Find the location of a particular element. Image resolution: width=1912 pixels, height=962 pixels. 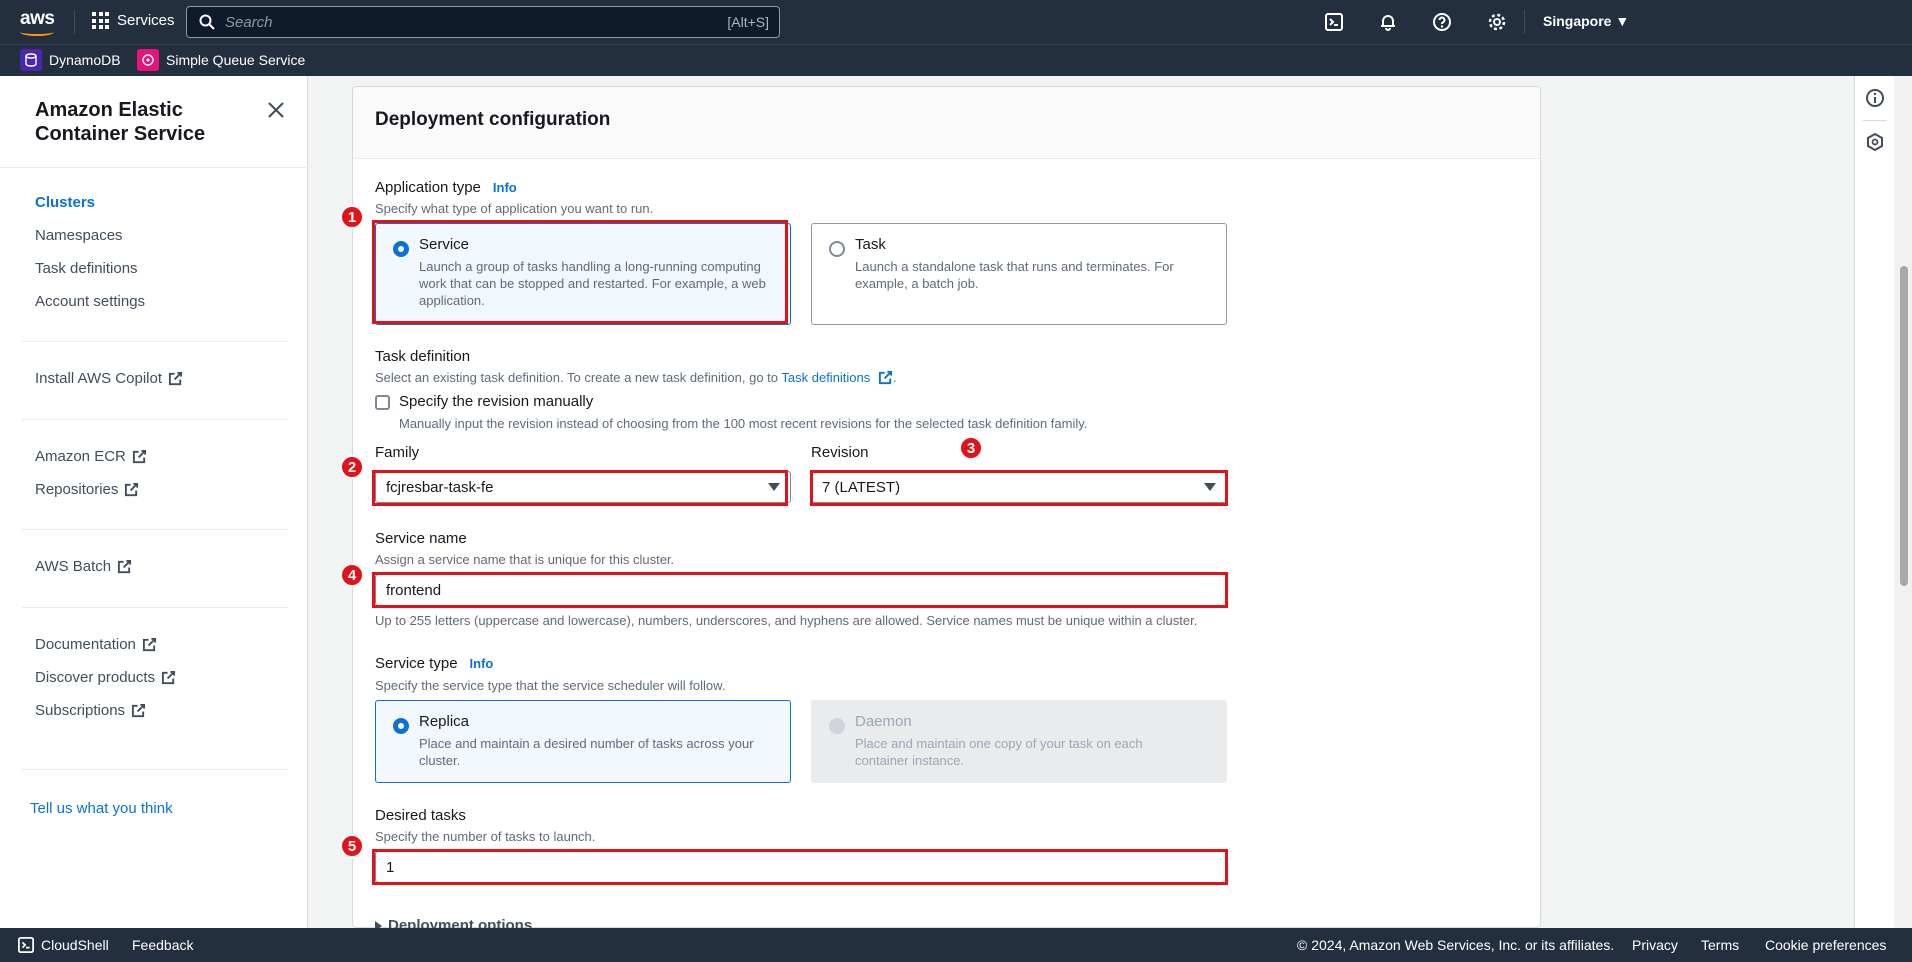

option-title: Task is located at coordinates (870, 244).